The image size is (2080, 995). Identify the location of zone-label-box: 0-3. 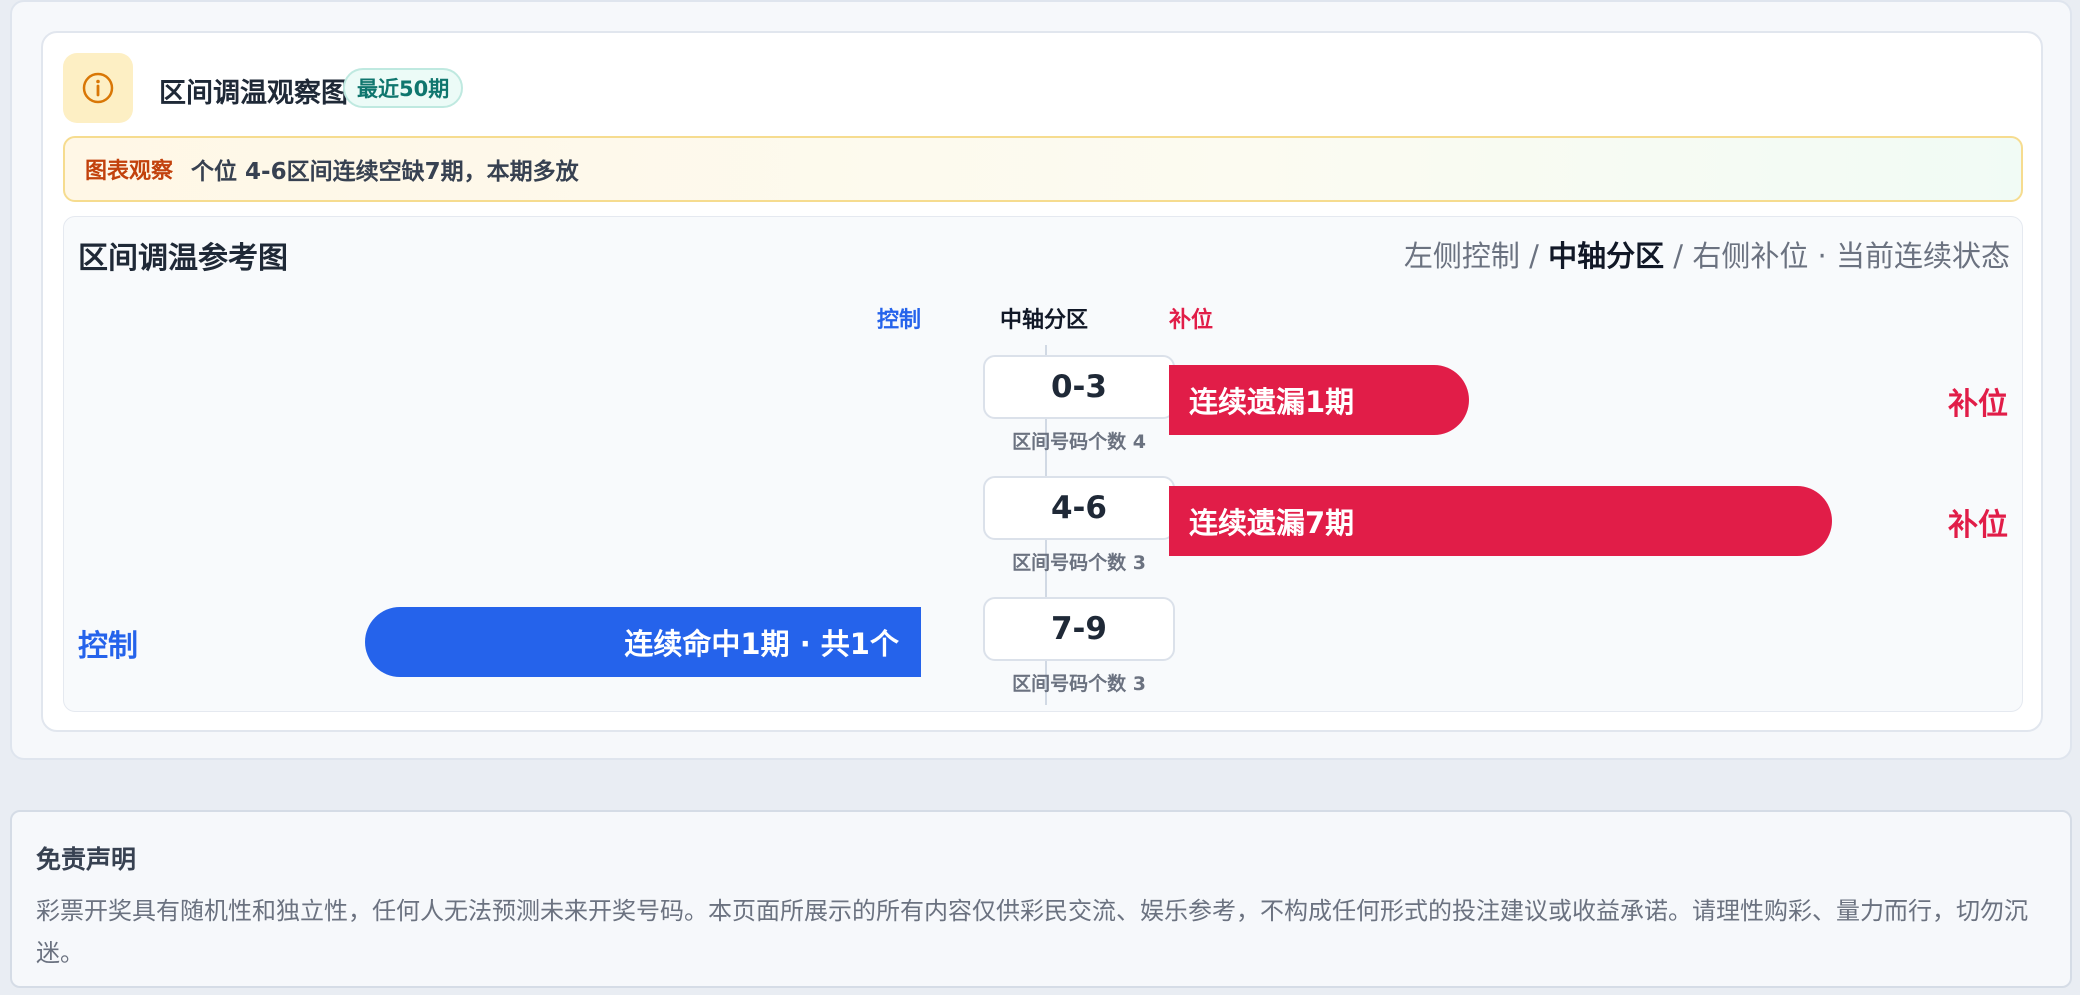
(1079, 387).